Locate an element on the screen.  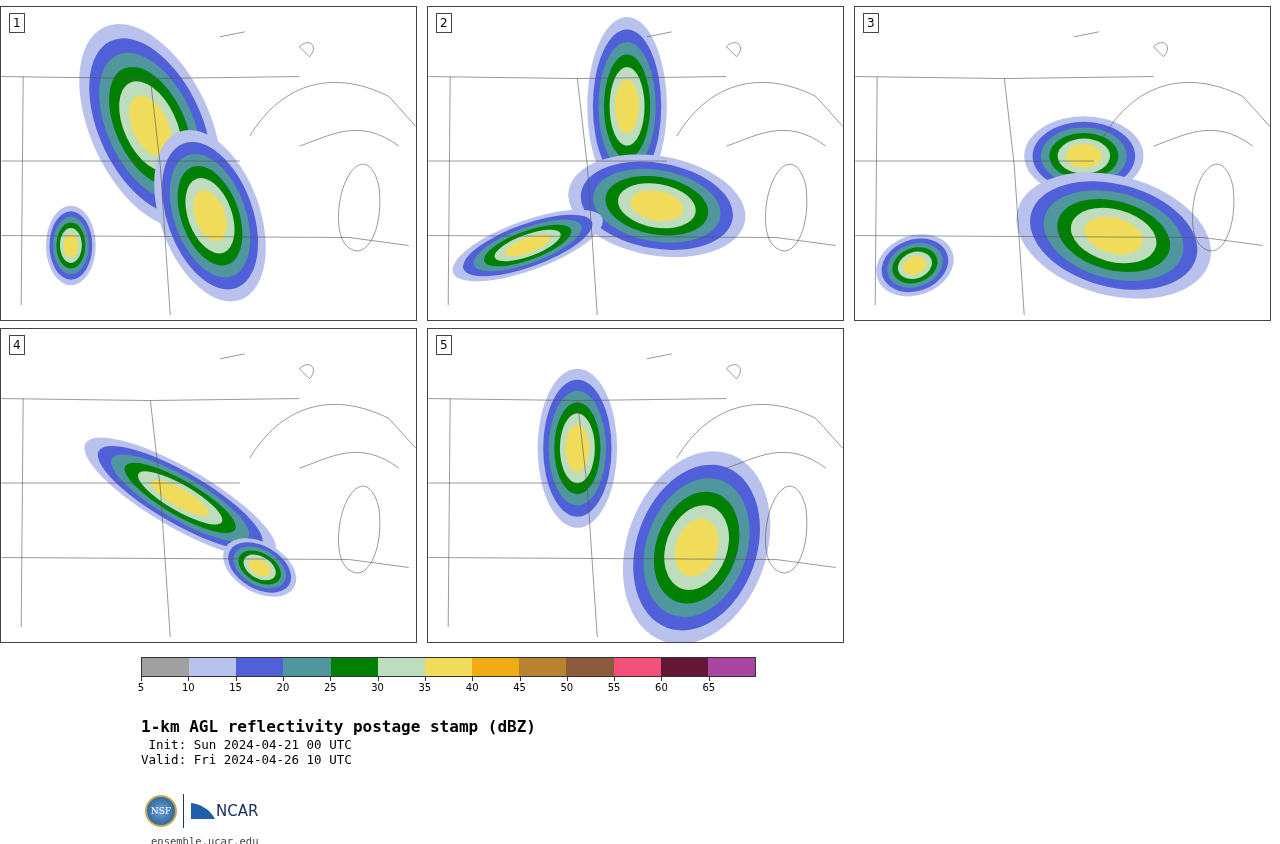
tick-label: 5 is located at coordinates (141, 688).